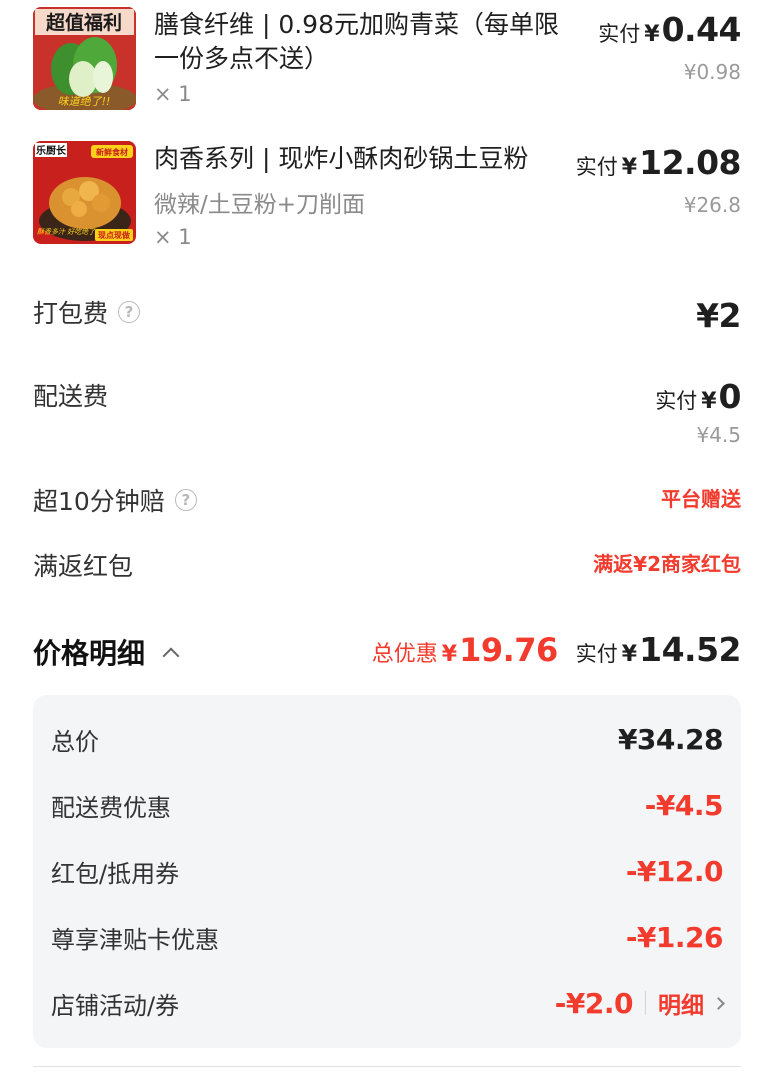 This screenshot has width=774, height=1080. I want to click on price-row-delivery-discount: 配送费优惠 -¥4.5, so click(387, 805).